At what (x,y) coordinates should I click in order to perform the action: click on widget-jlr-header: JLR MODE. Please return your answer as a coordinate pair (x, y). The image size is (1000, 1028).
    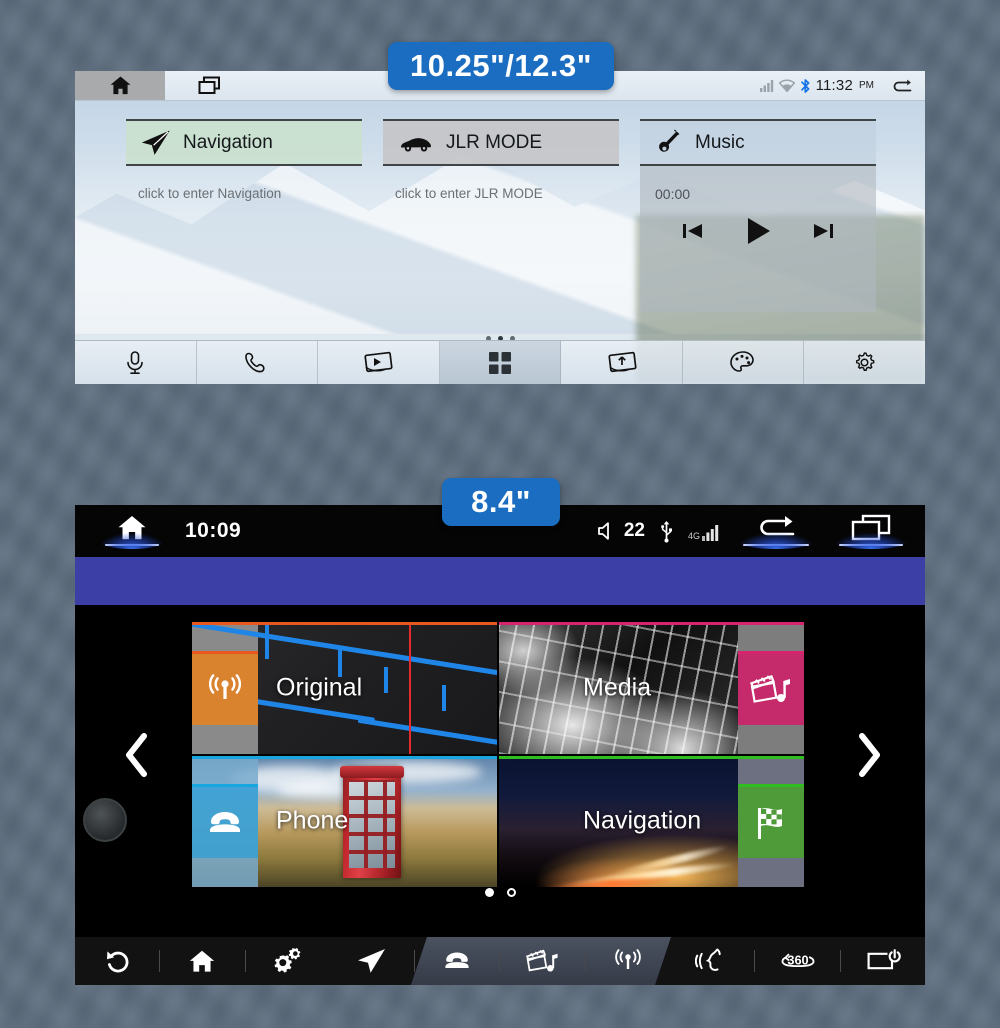
    Looking at the image, I should click on (501, 142).